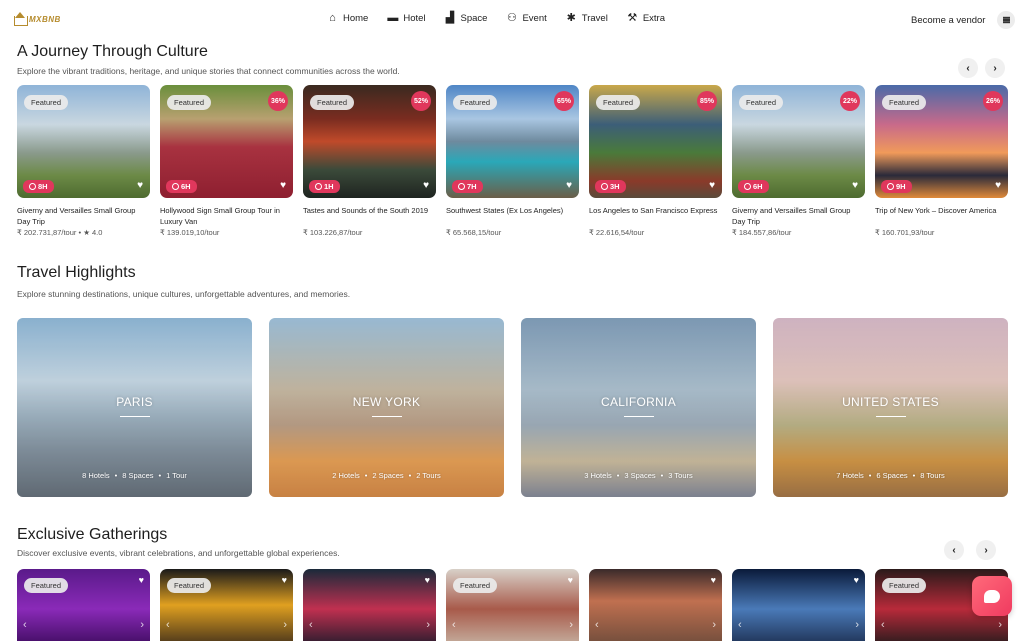 The width and height of the screenshot is (1024, 641). I want to click on tour-title: Los Angeles to San Francisco Express, so click(653, 210).